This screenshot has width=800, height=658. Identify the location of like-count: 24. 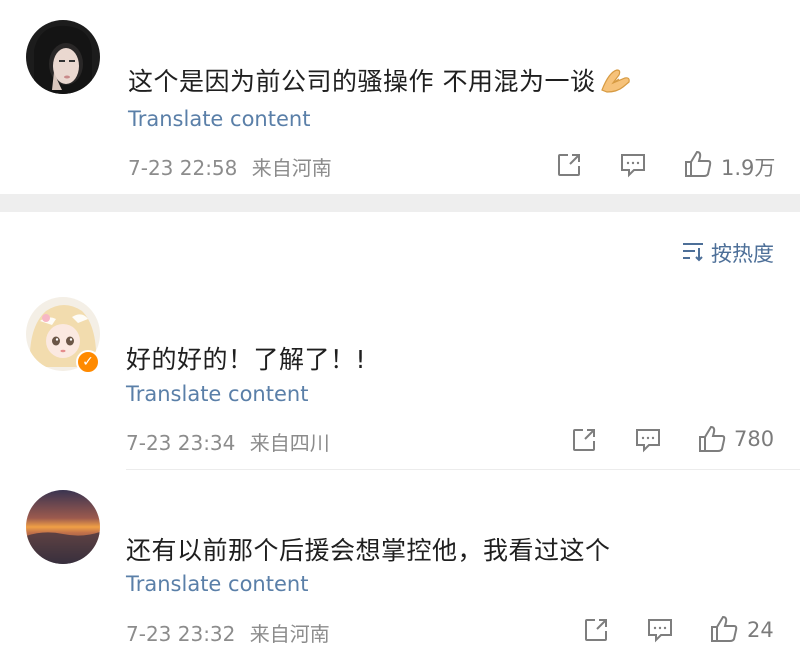
(760, 630).